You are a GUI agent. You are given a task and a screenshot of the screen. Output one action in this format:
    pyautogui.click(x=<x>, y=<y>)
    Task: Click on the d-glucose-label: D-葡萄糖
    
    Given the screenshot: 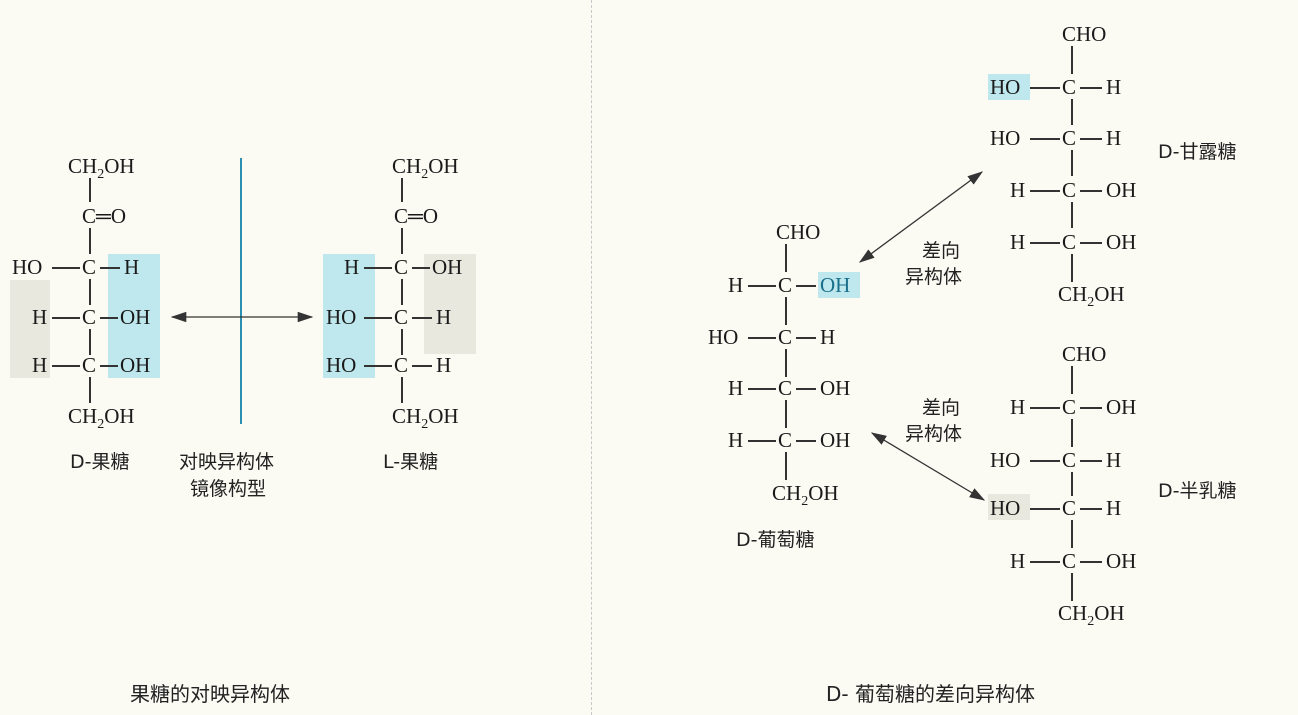 What is the action you would take?
    pyautogui.click(x=775, y=540)
    